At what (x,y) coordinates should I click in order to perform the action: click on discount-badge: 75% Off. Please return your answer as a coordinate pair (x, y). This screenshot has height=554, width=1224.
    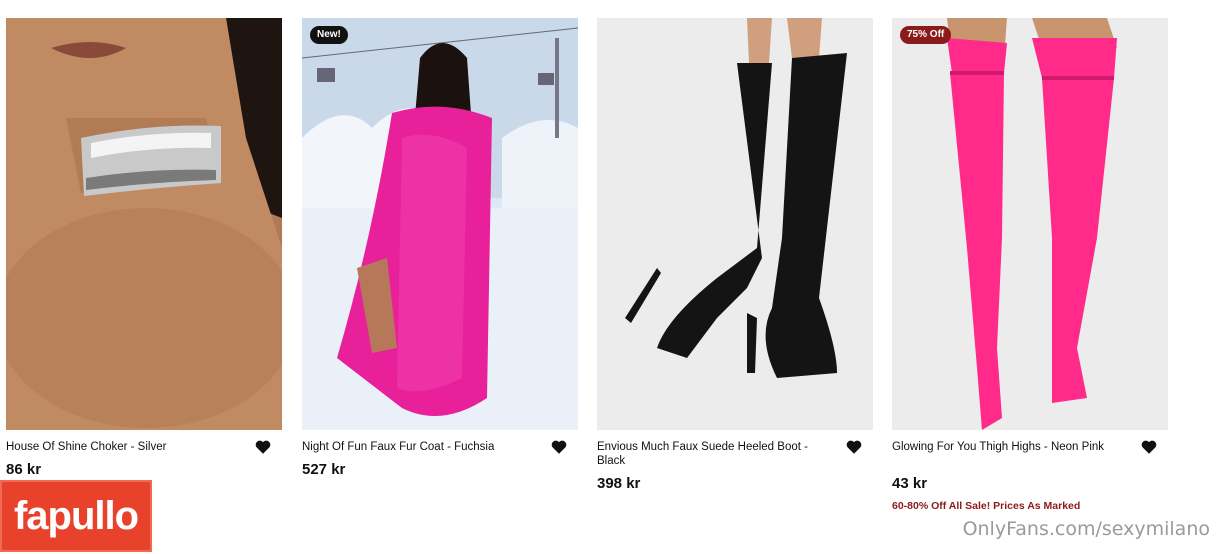
    Looking at the image, I should click on (926, 35).